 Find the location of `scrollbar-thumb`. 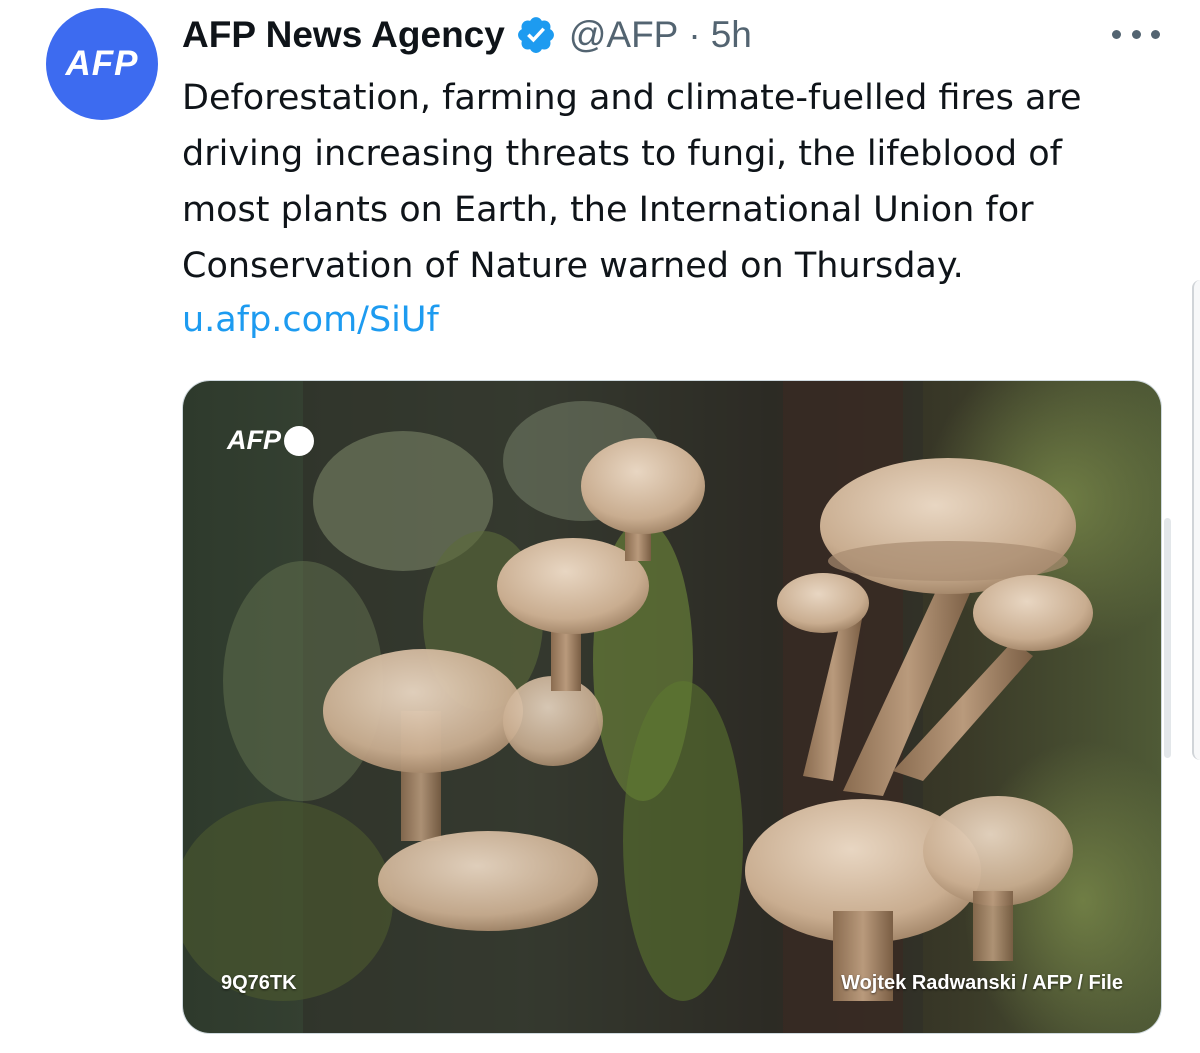

scrollbar-thumb is located at coordinates (1167, 638).